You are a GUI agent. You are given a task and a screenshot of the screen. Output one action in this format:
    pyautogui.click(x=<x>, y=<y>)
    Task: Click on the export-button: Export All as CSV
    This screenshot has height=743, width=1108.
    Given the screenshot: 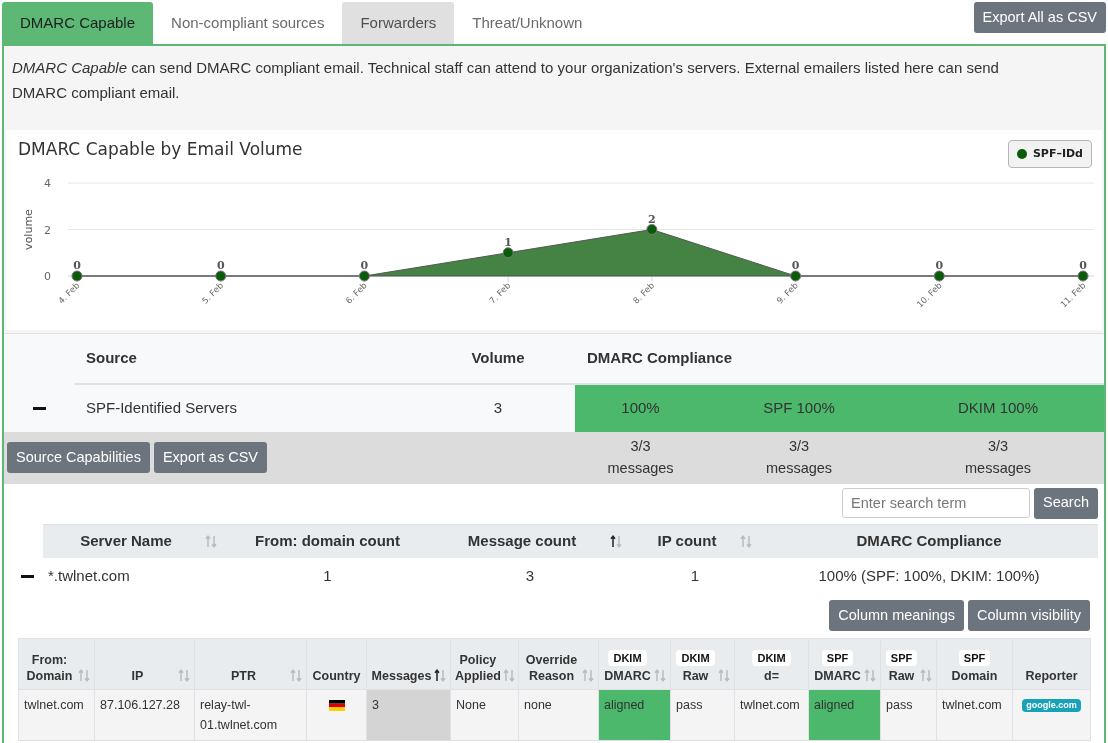 What is the action you would take?
    pyautogui.click(x=1039, y=17)
    